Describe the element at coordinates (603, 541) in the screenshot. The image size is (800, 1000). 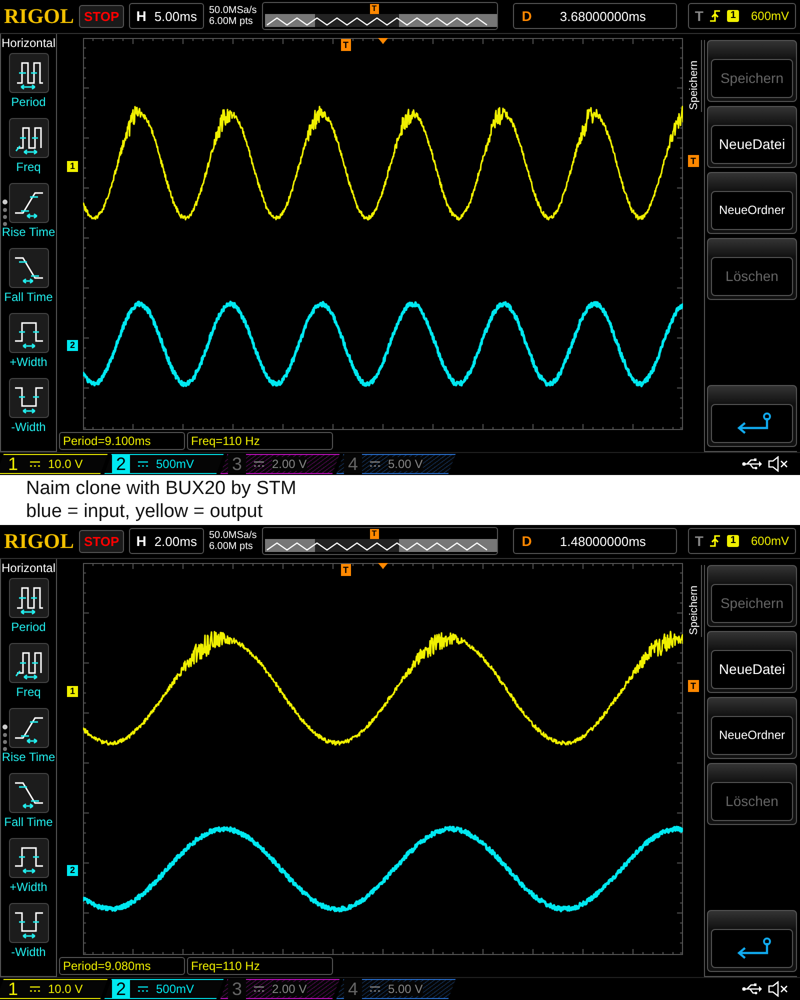
I see `delay-value: 1.48000000ms` at that location.